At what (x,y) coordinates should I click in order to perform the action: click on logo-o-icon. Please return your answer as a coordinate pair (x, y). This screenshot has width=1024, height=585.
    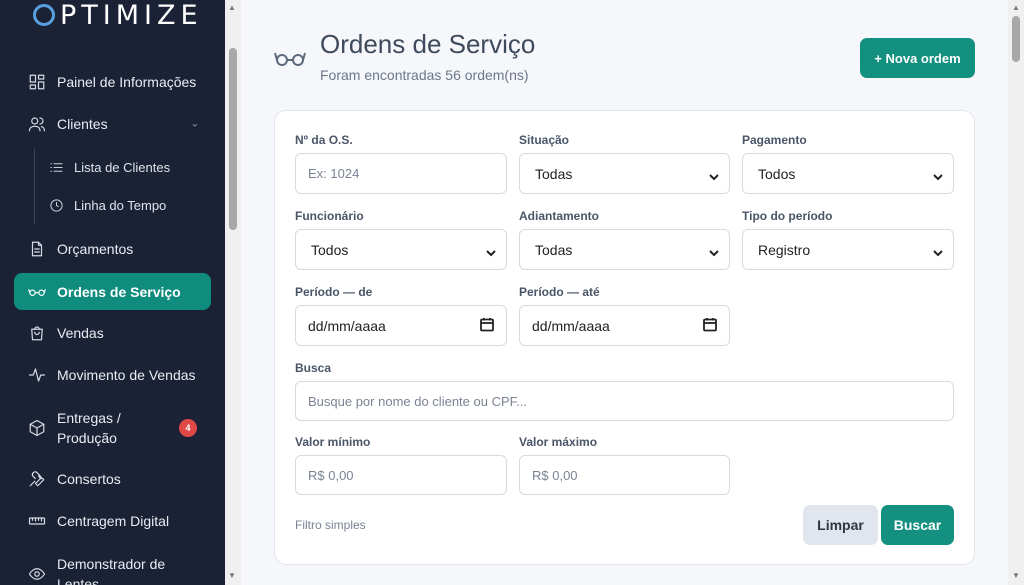
    Looking at the image, I should click on (44, 15).